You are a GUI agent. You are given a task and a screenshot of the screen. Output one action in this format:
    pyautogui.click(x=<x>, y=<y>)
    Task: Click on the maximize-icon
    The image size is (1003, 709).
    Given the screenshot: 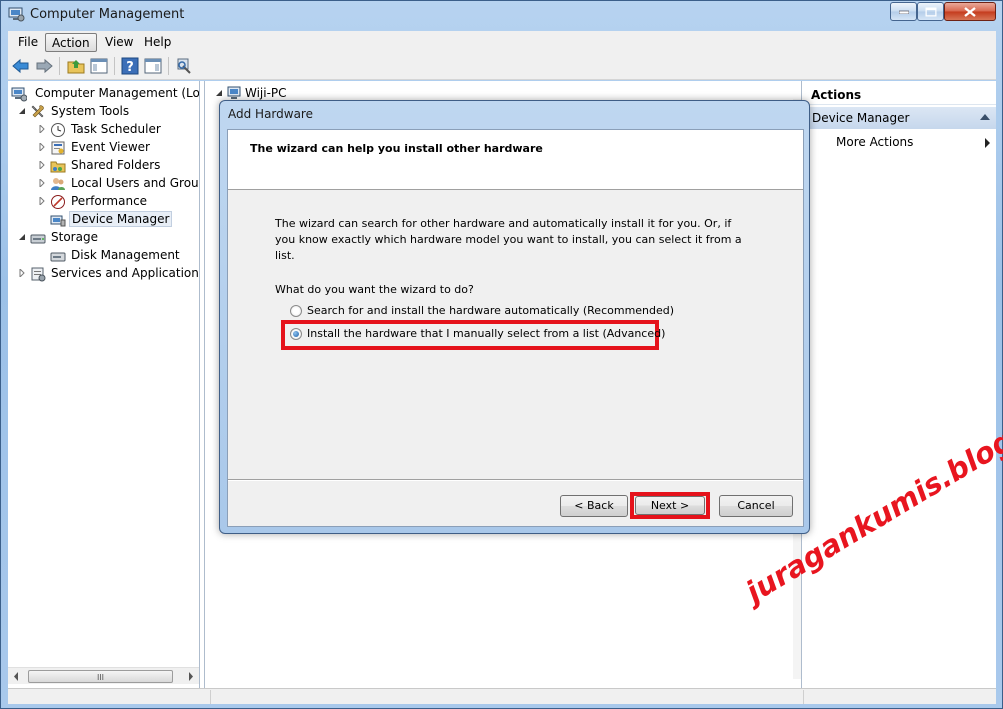 What is the action you would take?
    pyautogui.click(x=930, y=11)
    